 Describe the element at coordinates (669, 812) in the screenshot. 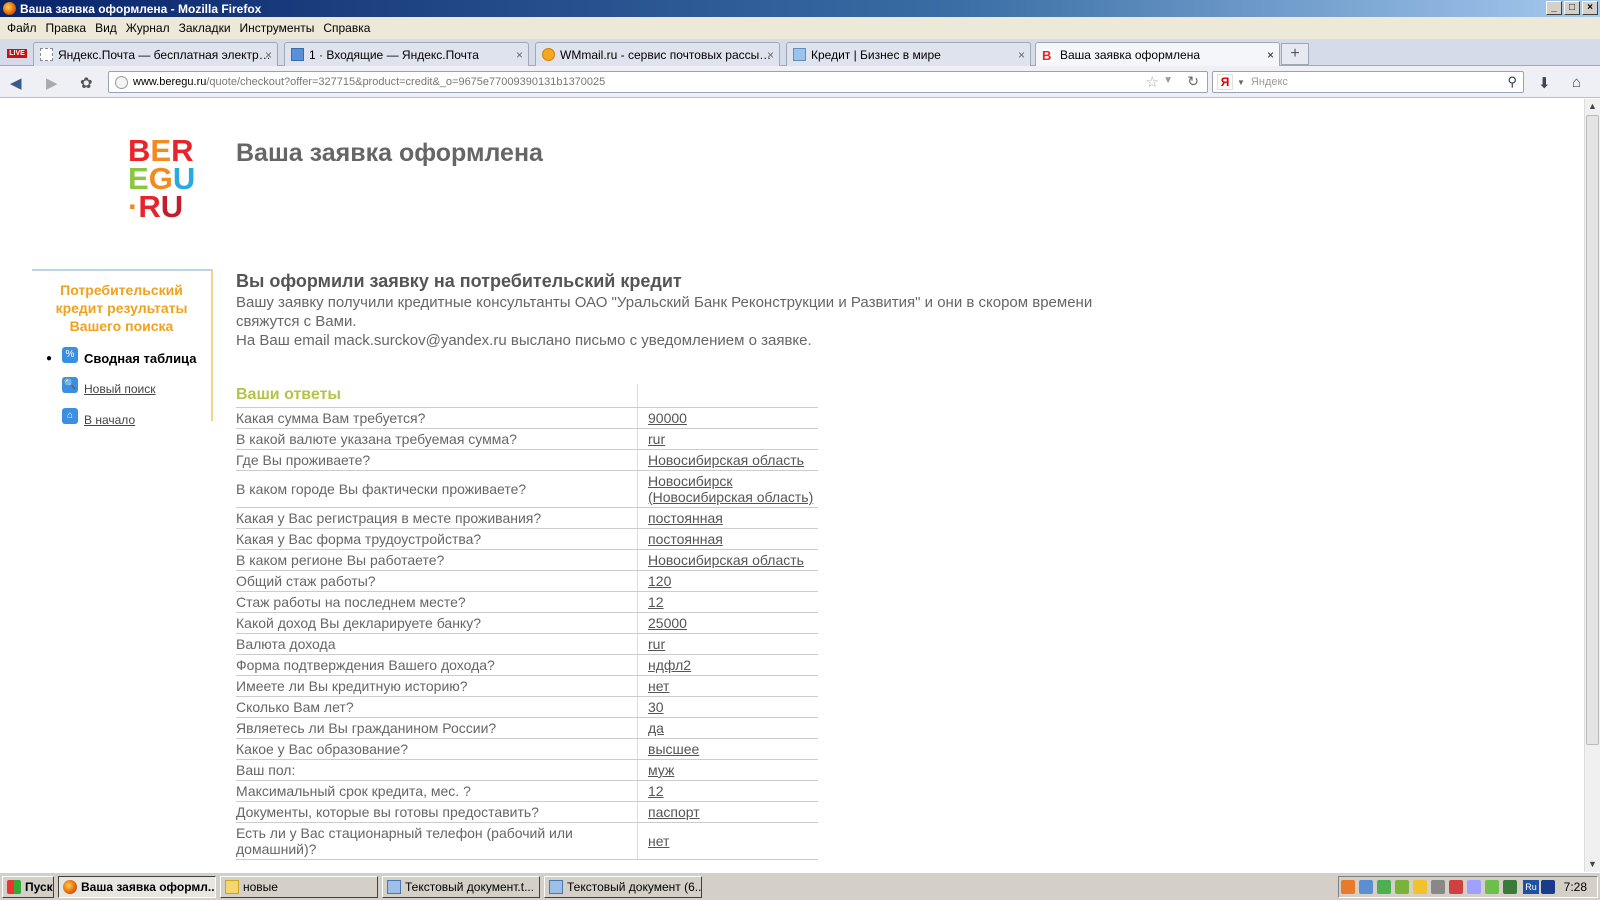

I see `answer-link: паспорт` at that location.